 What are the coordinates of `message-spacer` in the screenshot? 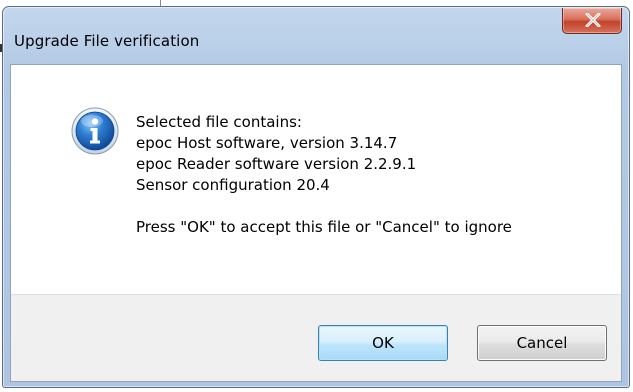 It's located at (324, 206).